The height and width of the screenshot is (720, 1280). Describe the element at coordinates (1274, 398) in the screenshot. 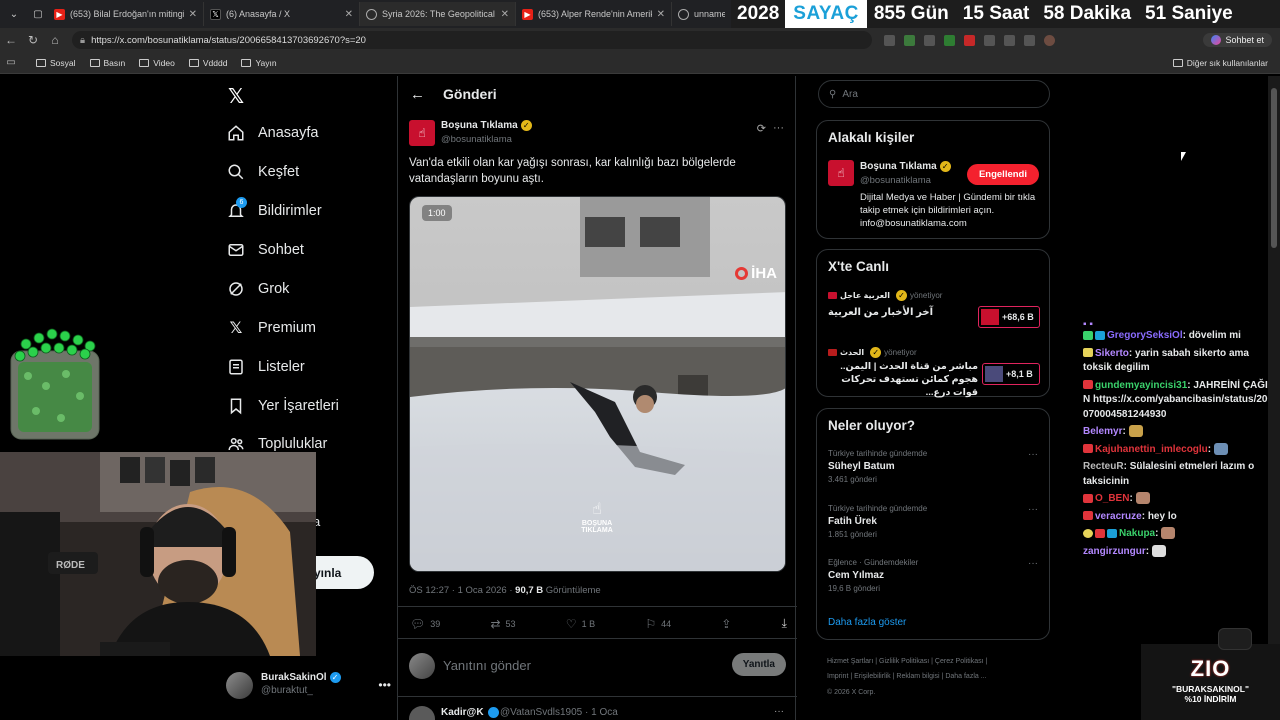

I see `page-scrollbar` at that location.